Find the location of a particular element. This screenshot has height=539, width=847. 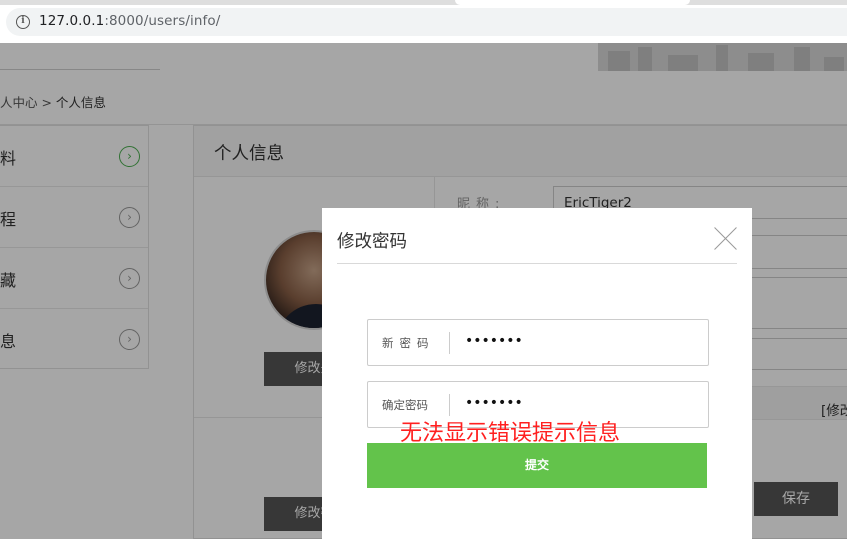

address-bar: i 127.0.0.1:8000/users/info/ is located at coordinates (426, 22).